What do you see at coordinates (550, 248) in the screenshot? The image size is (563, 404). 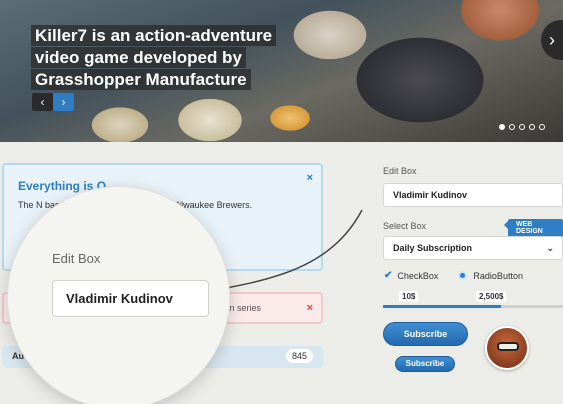 I see `chevron-down-icon: ⌄` at bounding box center [550, 248].